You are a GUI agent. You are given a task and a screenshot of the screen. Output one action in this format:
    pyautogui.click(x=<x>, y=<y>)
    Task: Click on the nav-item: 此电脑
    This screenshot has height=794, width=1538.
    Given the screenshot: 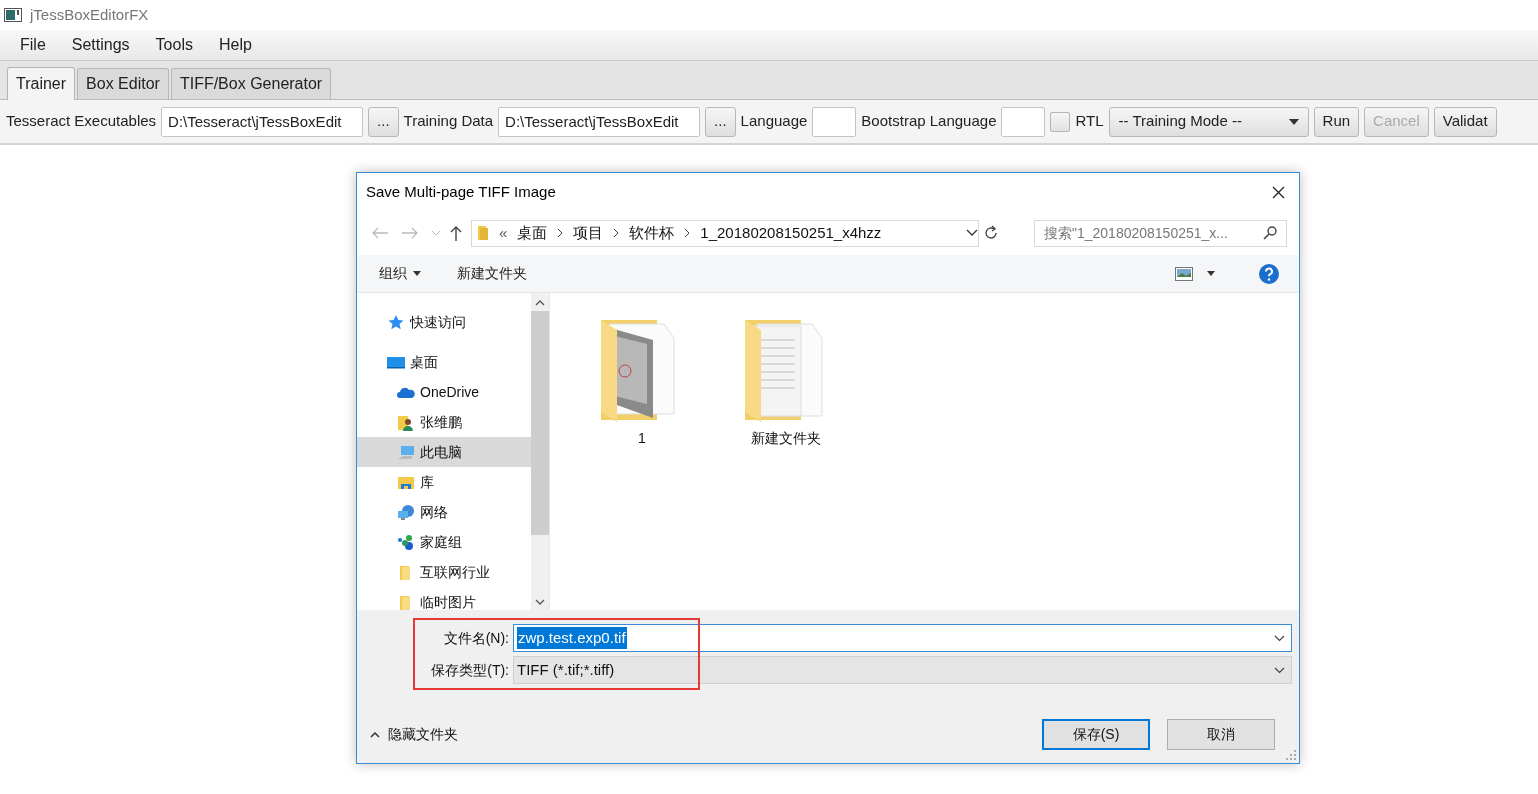 What is the action you would take?
    pyautogui.click(x=444, y=452)
    